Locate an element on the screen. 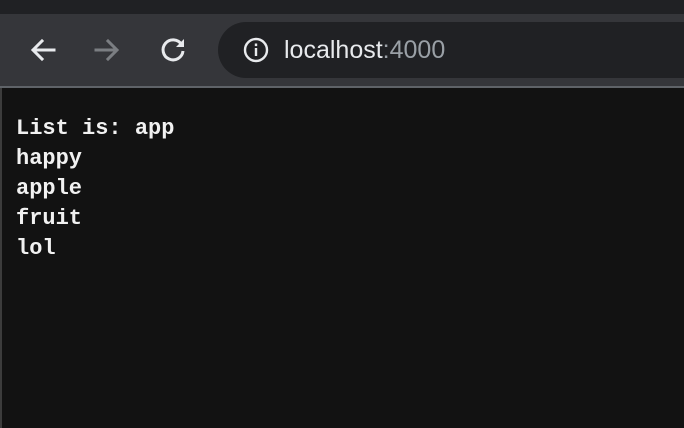 Image resolution: width=684 pixels, height=428 pixels. reload-button is located at coordinates (173, 50).